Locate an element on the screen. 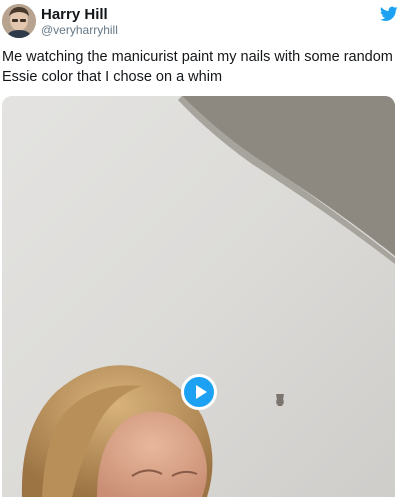 This screenshot has height=497, width=406. avatar-image is located at coordinates (19, 21).